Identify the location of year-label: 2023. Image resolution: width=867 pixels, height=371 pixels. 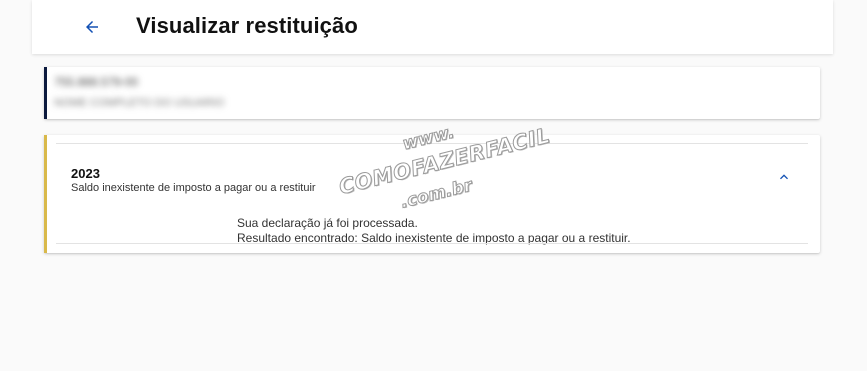
(85, 173).